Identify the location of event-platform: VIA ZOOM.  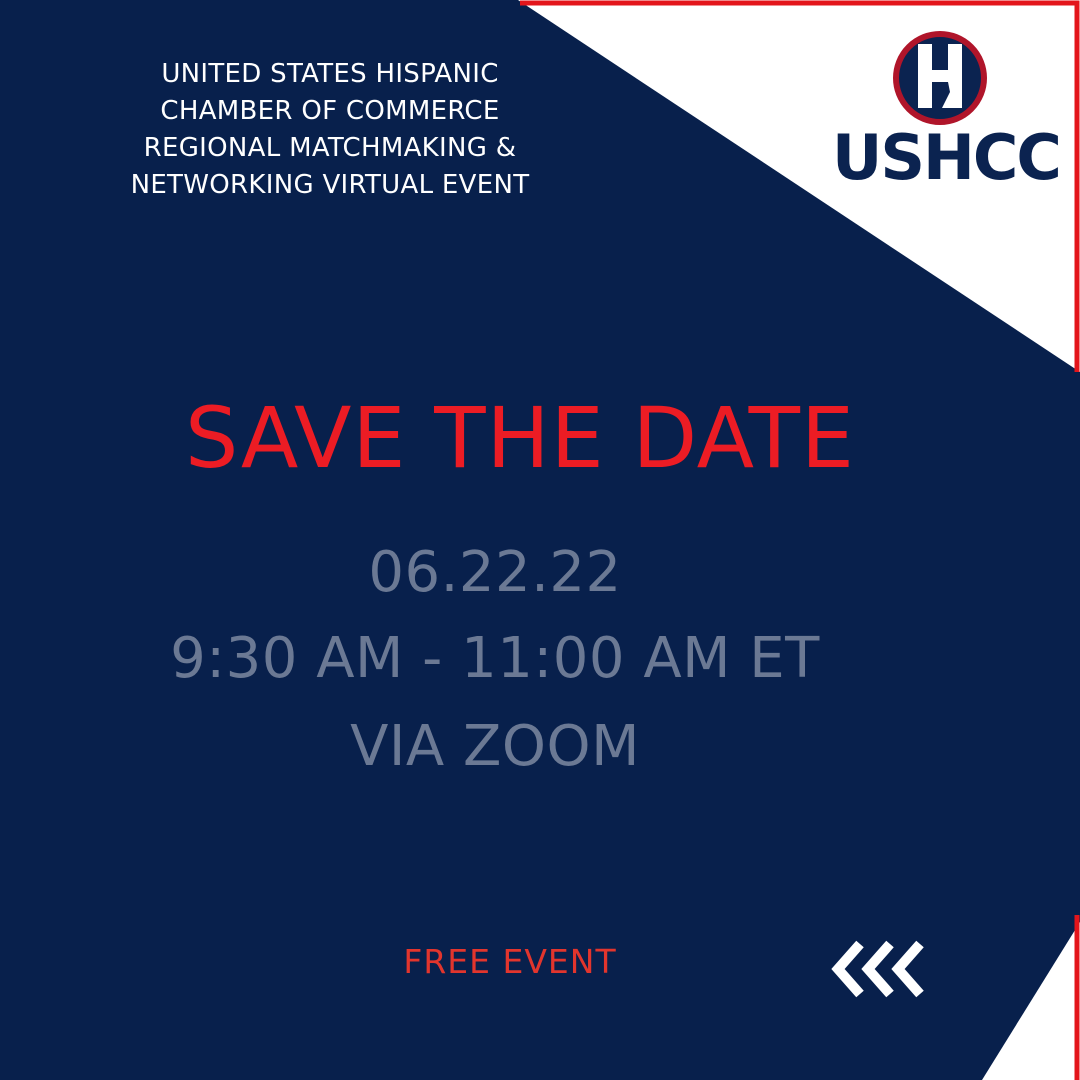
(495, 746).